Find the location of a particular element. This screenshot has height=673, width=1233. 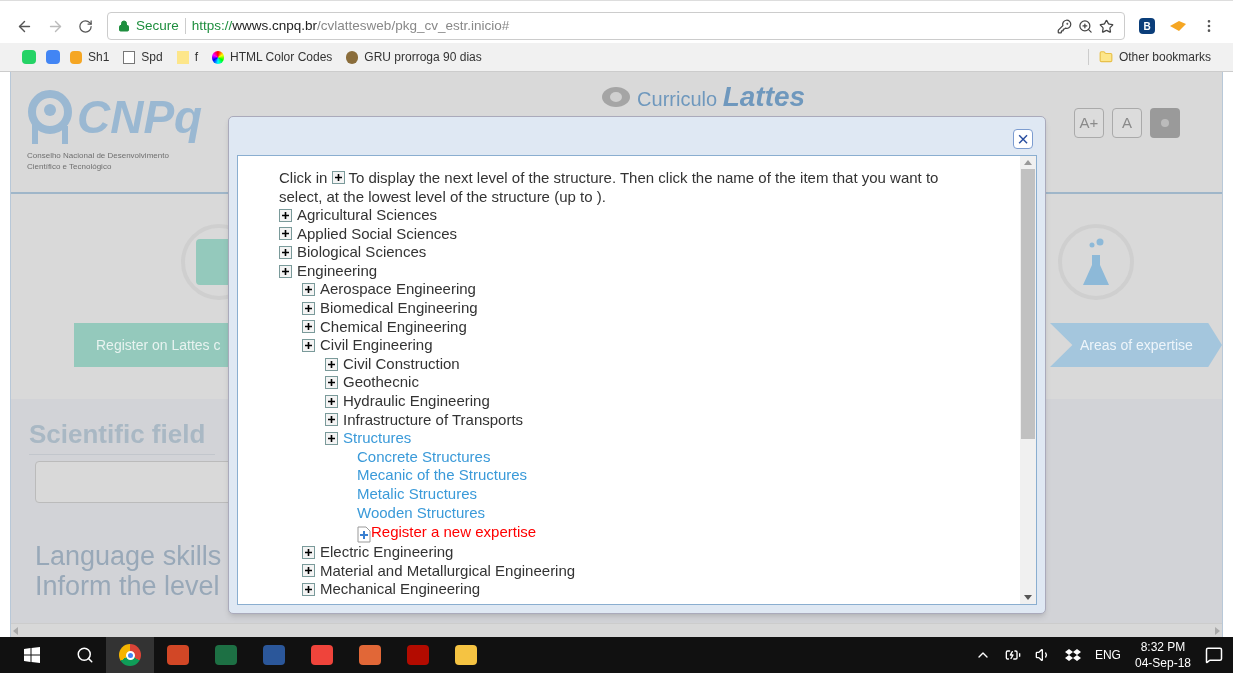

address-bar: Secure https://wwws.cnpq.br/cvlattesweb/pkg_cv_estr.inicio# is located at coordinates (616, 26).